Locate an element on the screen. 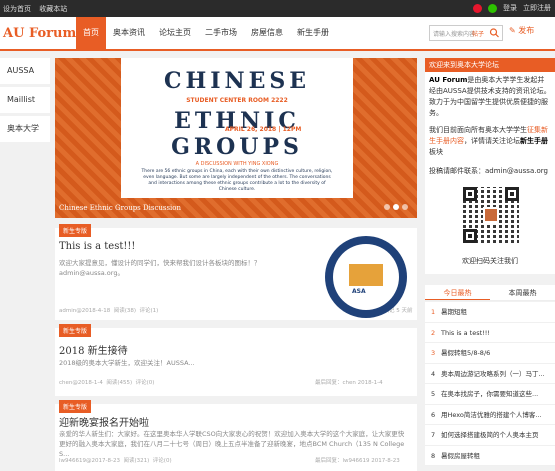 The width and height of the screenshot is (555, 471). left-nav: AUSSA Maillist 奥本大学 is located at coordinates (25, 101).